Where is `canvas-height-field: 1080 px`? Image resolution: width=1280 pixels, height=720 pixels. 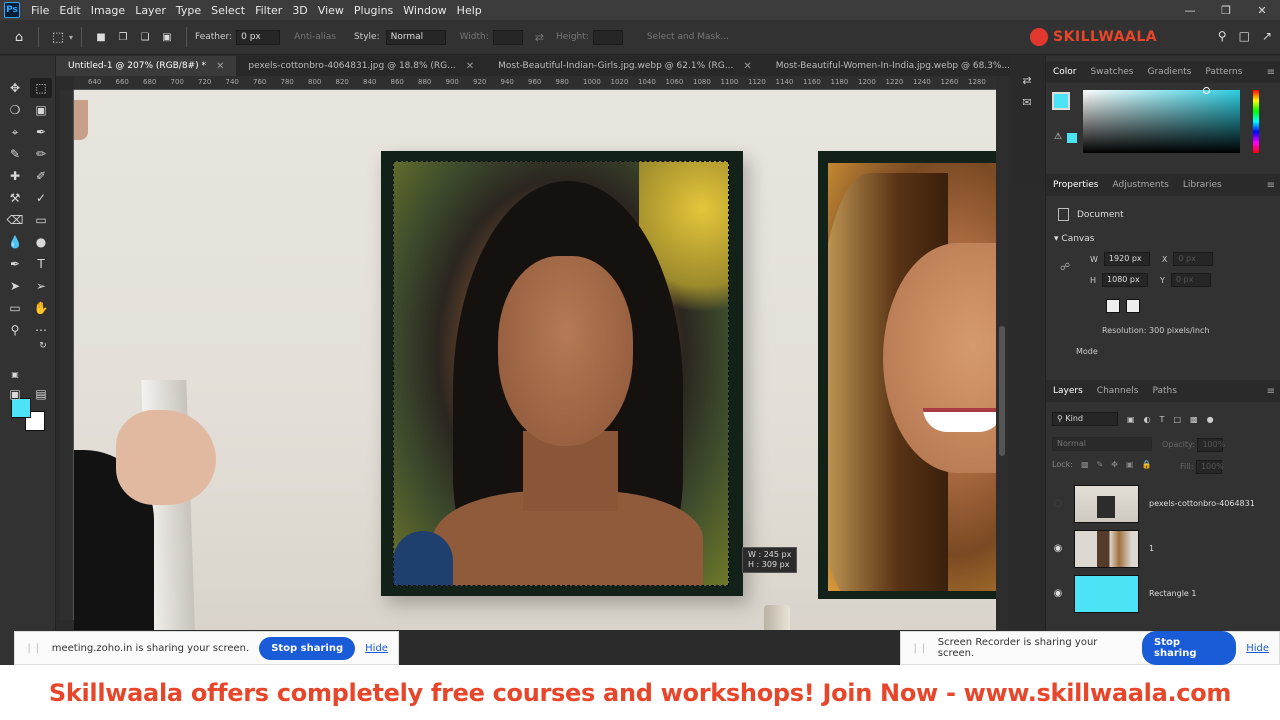 canvas-height-field: 1080 px is located at coordinates (1125, 280).